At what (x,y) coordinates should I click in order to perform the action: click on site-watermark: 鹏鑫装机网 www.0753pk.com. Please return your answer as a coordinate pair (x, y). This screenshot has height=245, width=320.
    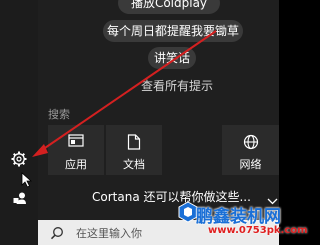
    Looking at the image, I should click on (243, 220).